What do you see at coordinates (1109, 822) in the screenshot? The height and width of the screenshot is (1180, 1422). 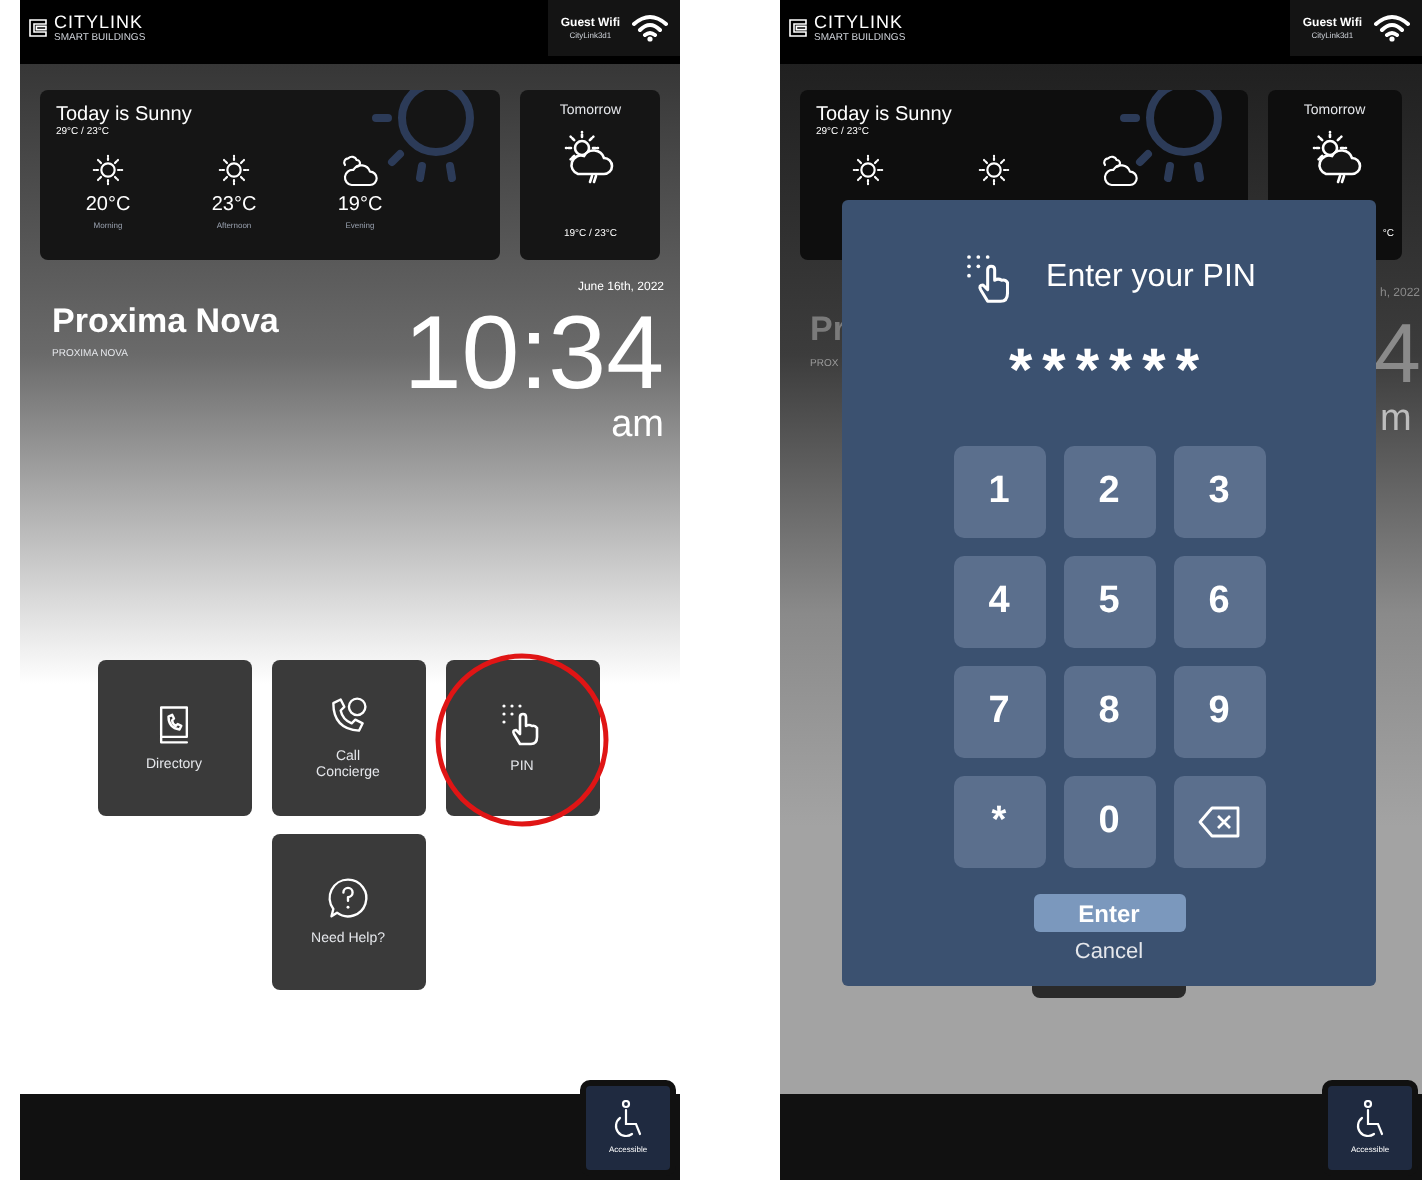 I see `keypad-key: 0` at bounding box center [1109, 822].